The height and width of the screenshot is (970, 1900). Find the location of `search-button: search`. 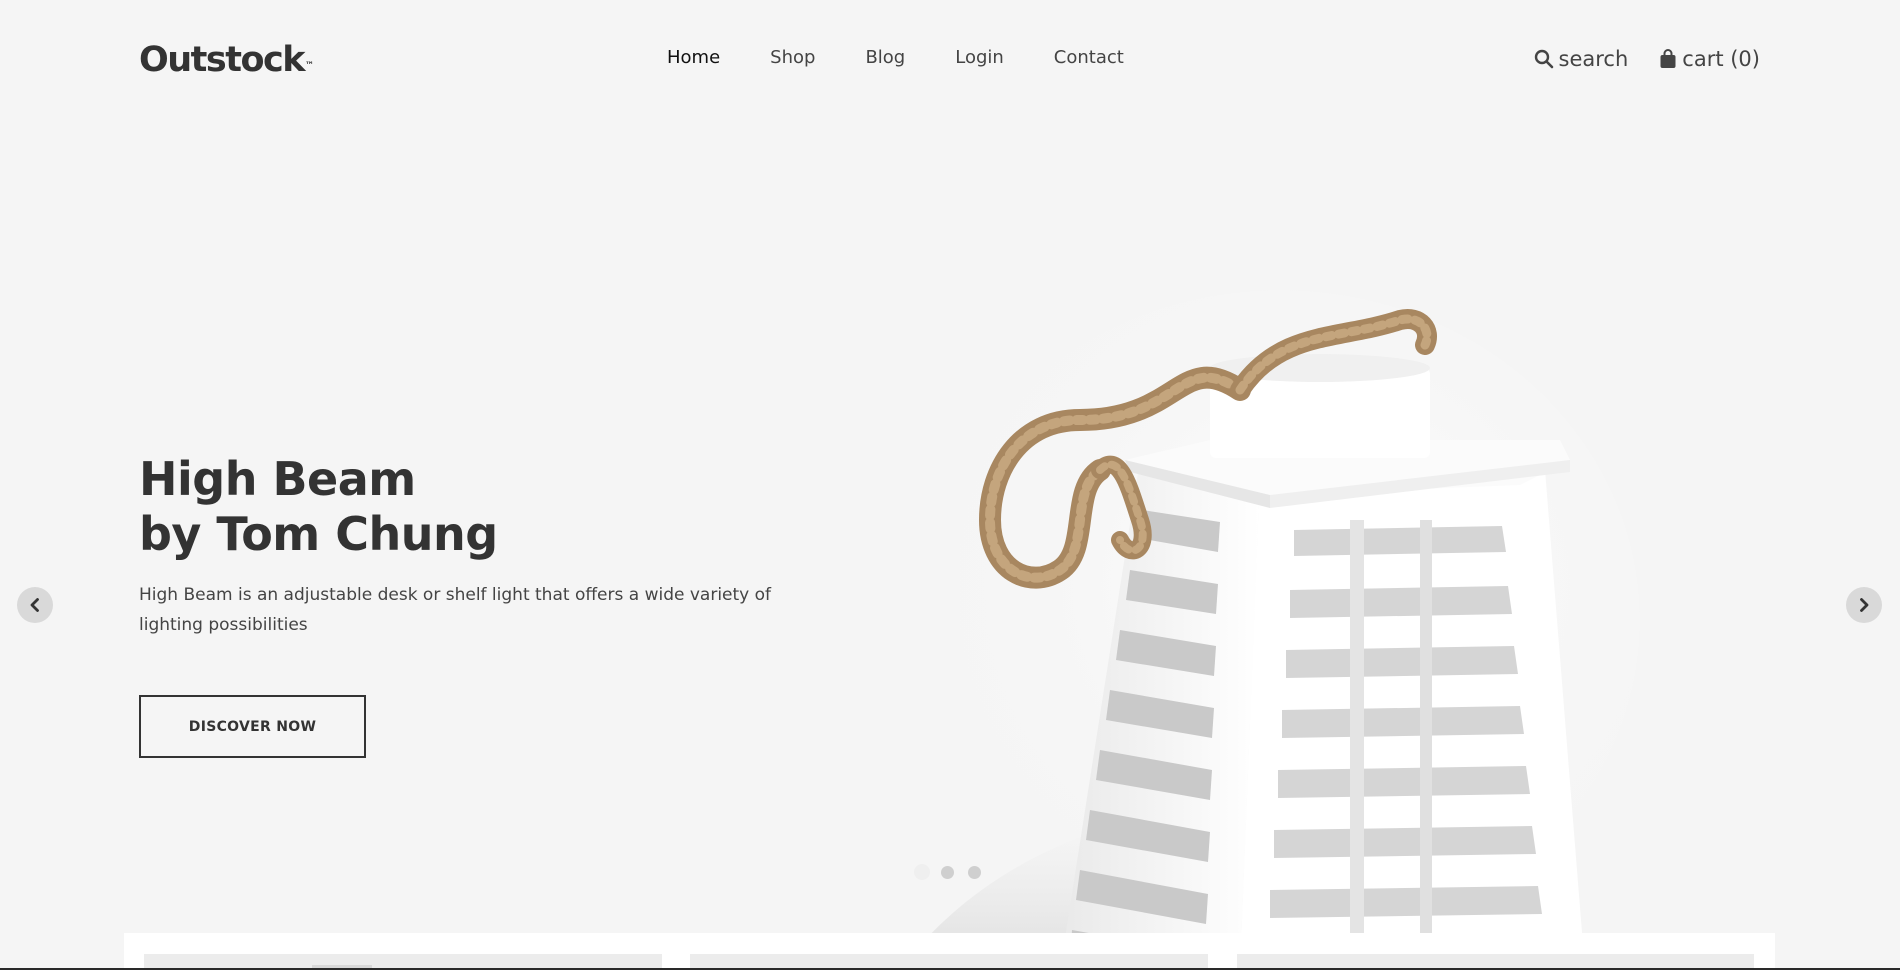

search-button: search is located at coordinates (1581, 59).